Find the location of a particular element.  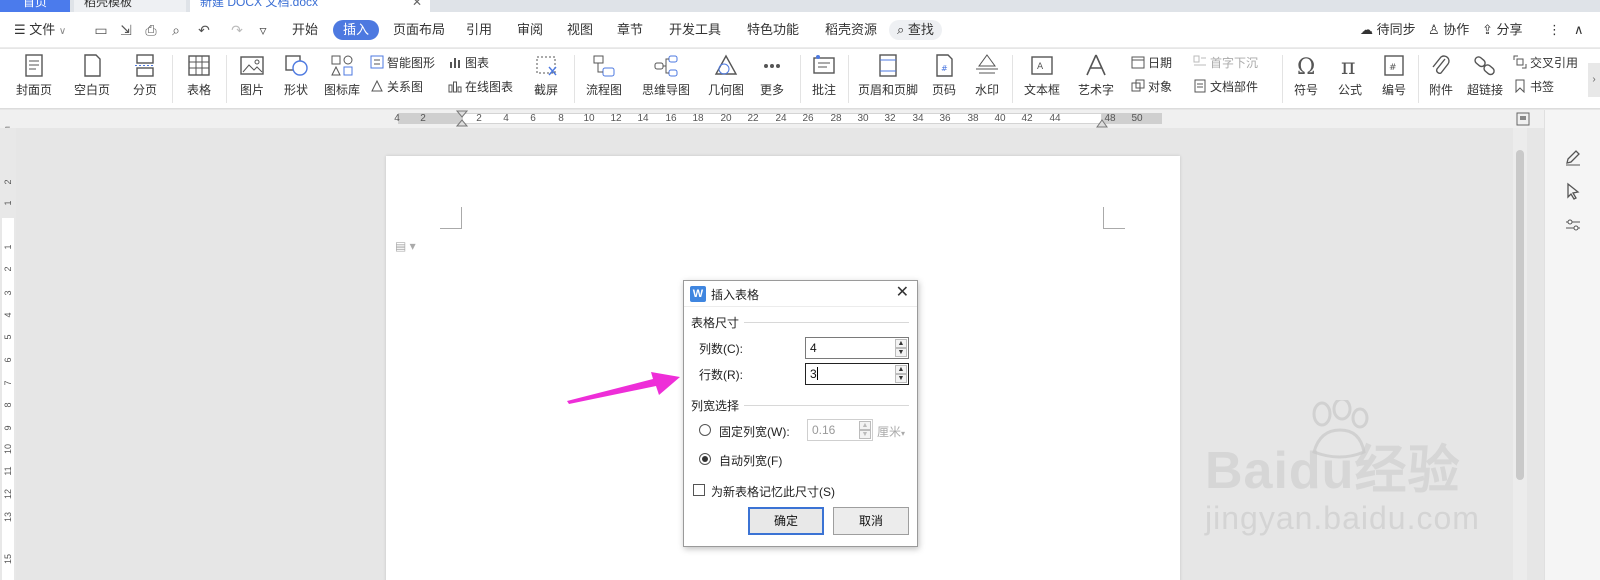

more-button: 更多 is located at coordinates (772, 79).